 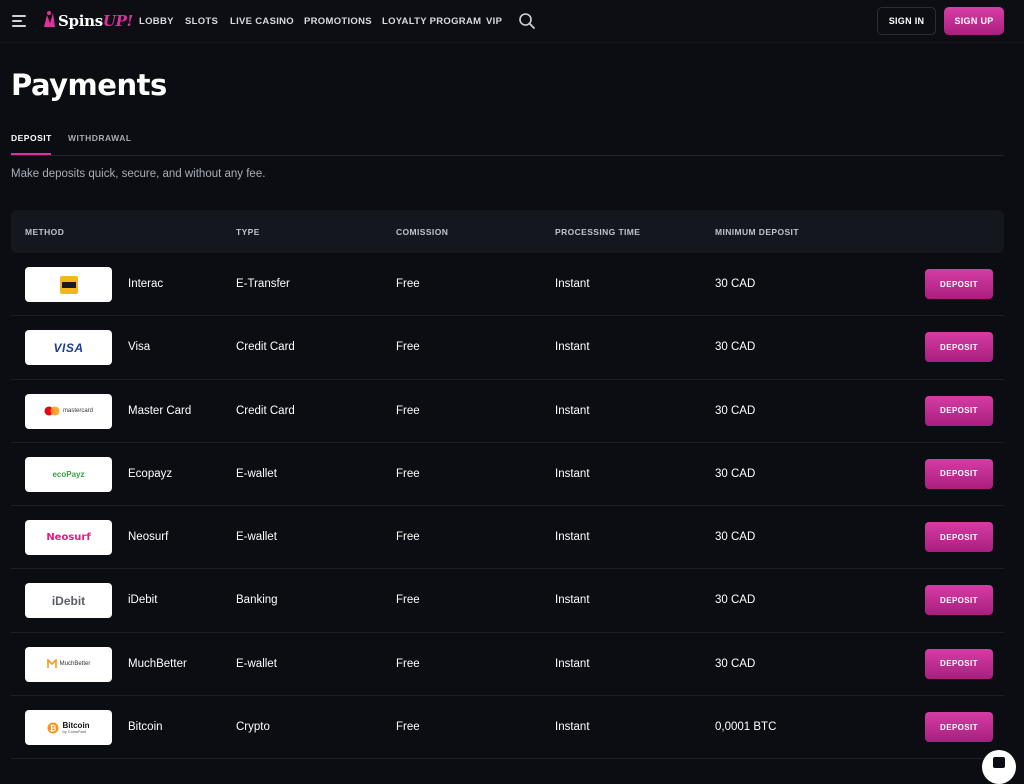 What do you see at coordinates (150, 473) in the screenshot?
I see `method-name: Ecopayz` at bounding box center [150, 473].